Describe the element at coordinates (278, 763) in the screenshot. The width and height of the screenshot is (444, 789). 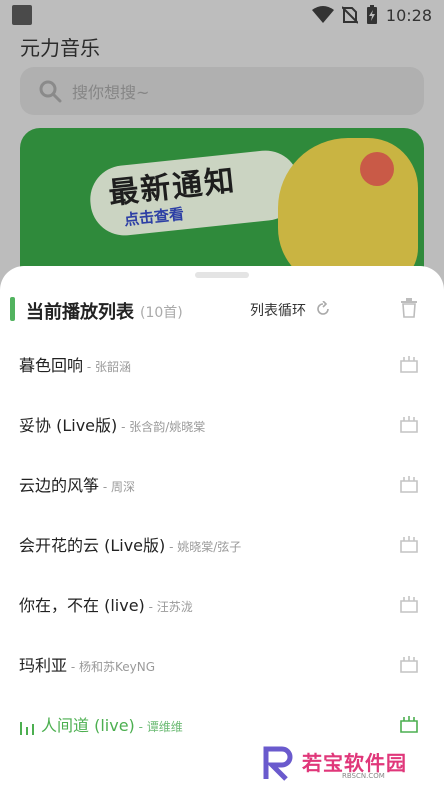
I see `watermark-logo` at that location.